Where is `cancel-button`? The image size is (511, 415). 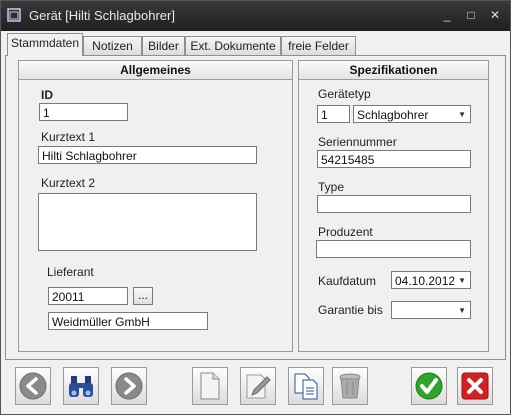 cancel-button is located at coordinates (475, 386).